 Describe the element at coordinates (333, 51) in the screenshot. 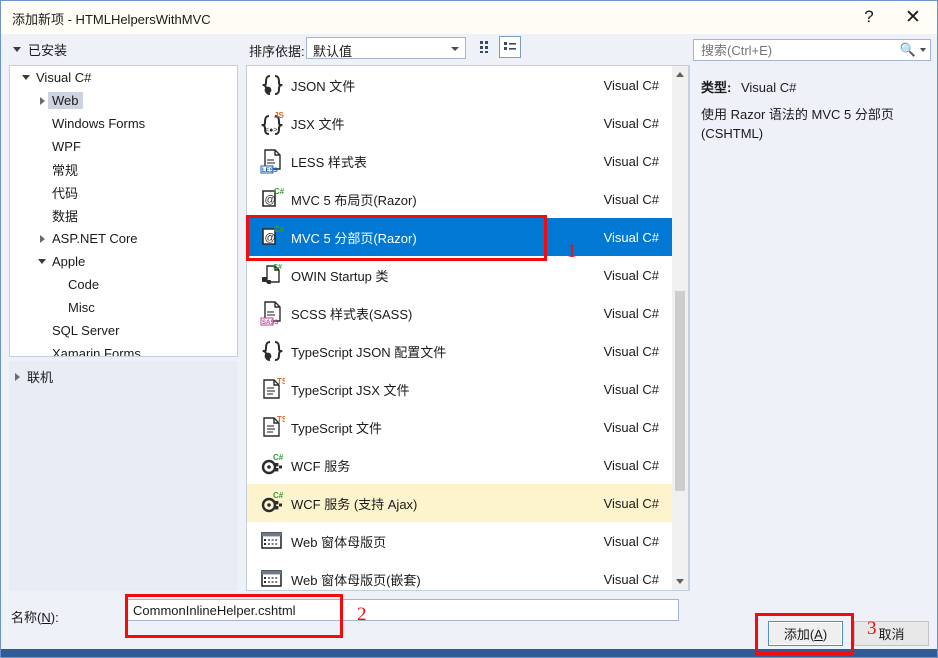

I see `sort-by-value: 默认值` at that location.